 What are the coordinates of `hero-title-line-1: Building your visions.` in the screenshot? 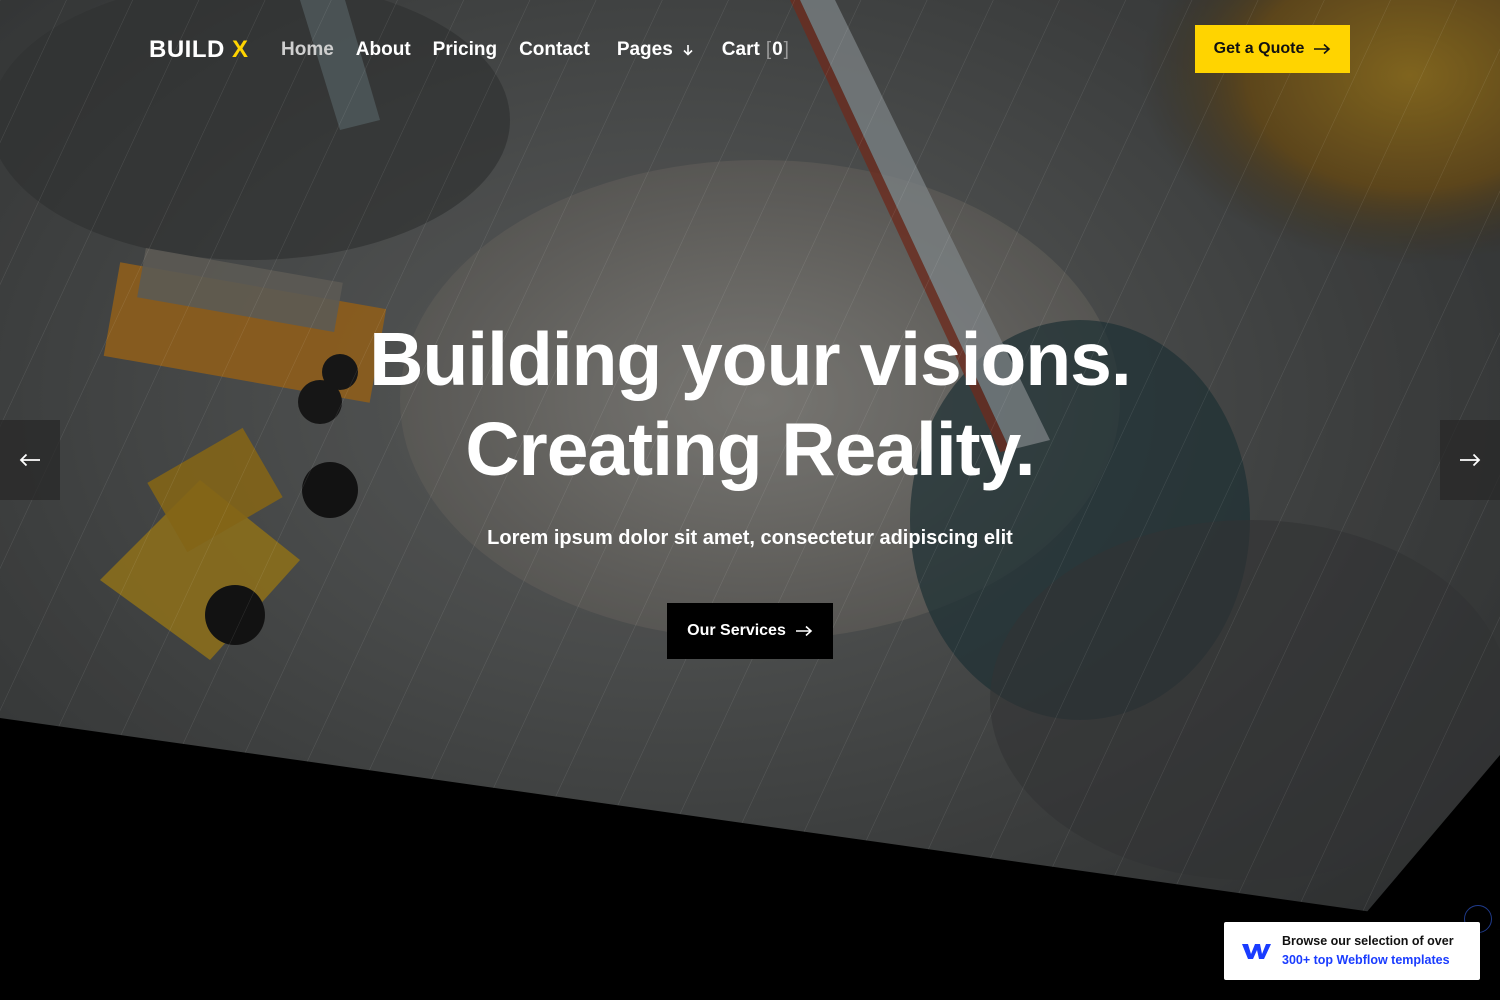 It's located at (750, 359).